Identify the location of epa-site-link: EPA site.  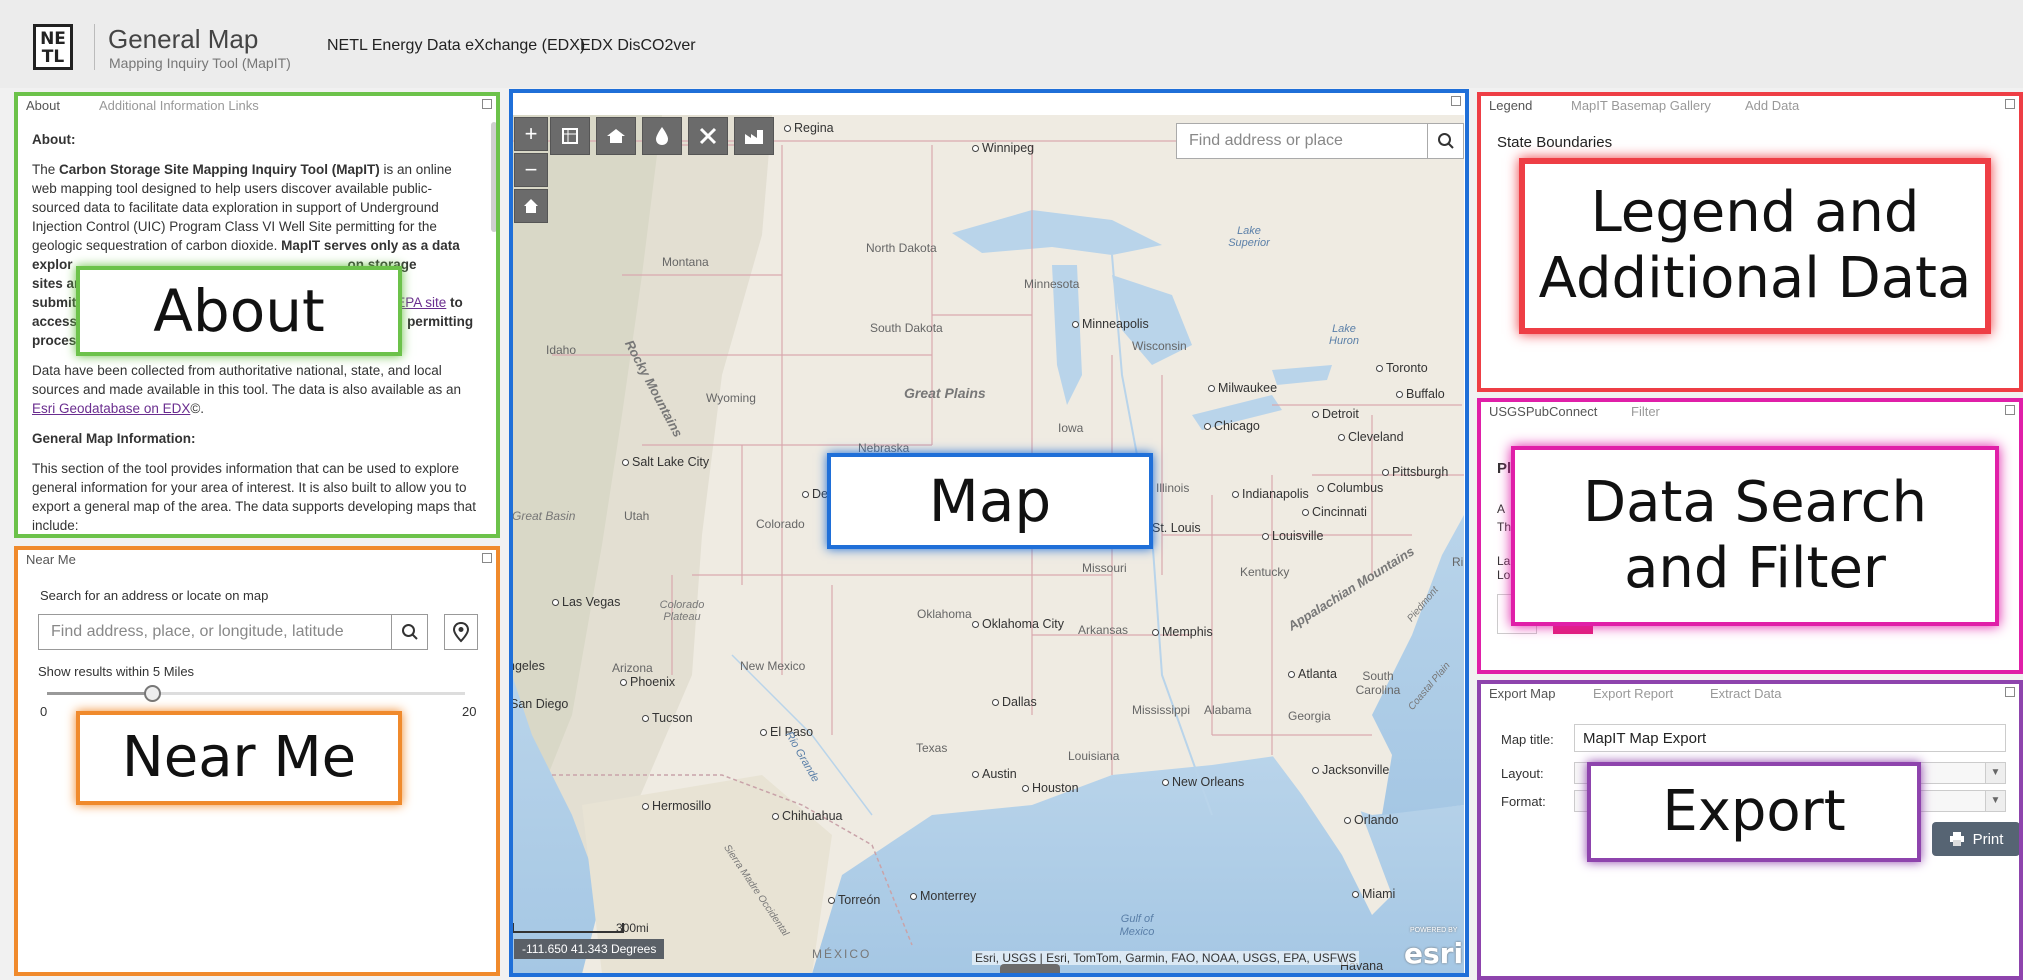
(421, 302).